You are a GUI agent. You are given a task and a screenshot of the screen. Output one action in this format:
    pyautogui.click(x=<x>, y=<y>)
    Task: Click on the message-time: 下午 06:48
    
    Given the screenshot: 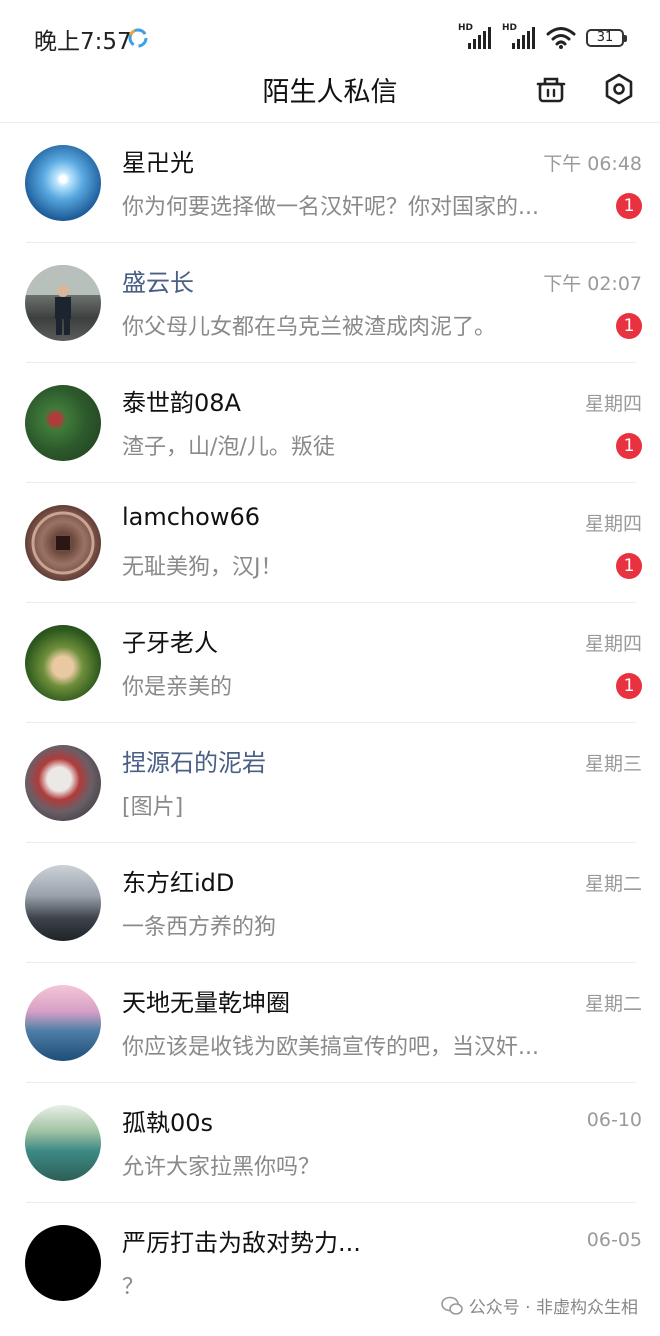 What is the action you would take?
    pyautogui.click(x=592, y=164)
    